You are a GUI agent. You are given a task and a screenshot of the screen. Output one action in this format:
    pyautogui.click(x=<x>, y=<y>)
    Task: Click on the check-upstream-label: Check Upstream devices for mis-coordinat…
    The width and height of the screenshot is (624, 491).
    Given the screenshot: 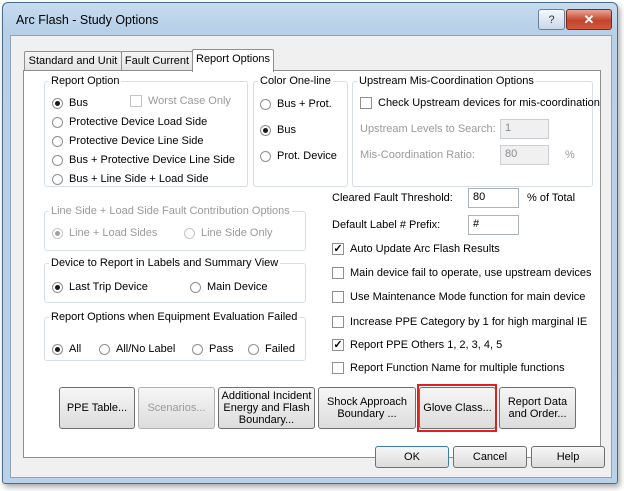 What is the action you would take?
    pyautogui.click(x=489, y=103)
    